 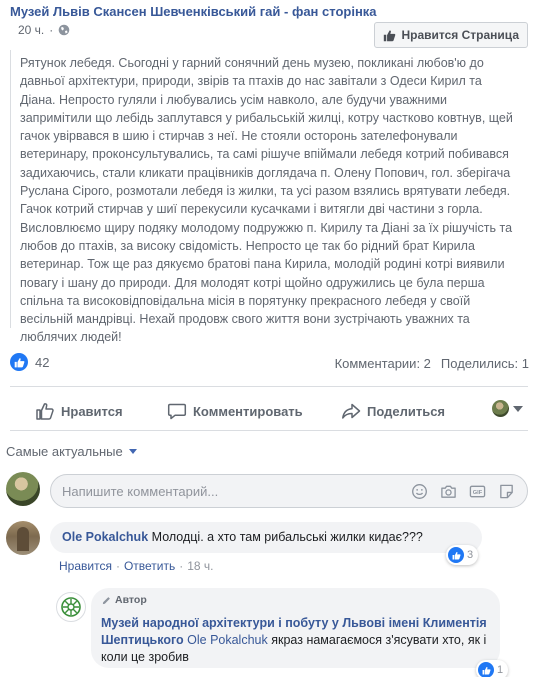 What do you see at coordinates (448, 491) in the screenshot?
I see `camera-icon` at bounding box center [448, 491].